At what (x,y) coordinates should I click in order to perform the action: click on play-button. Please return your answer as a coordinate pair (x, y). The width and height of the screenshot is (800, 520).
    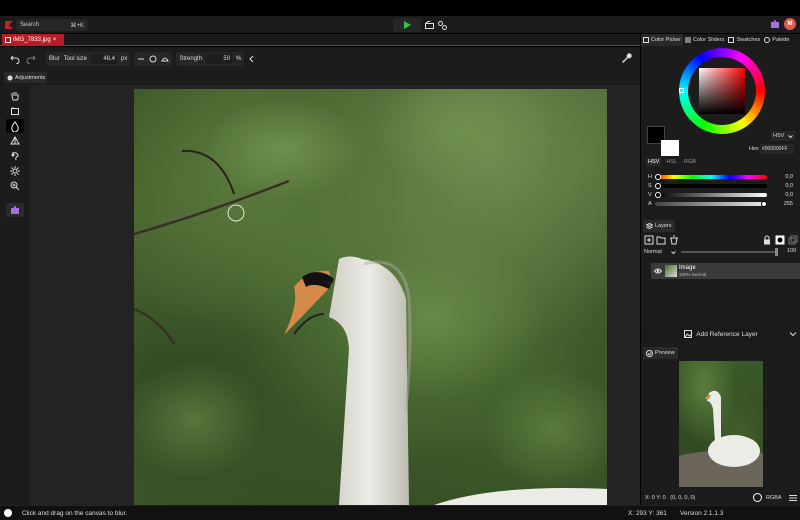
    Looking at the image, I should click on (407, 25).